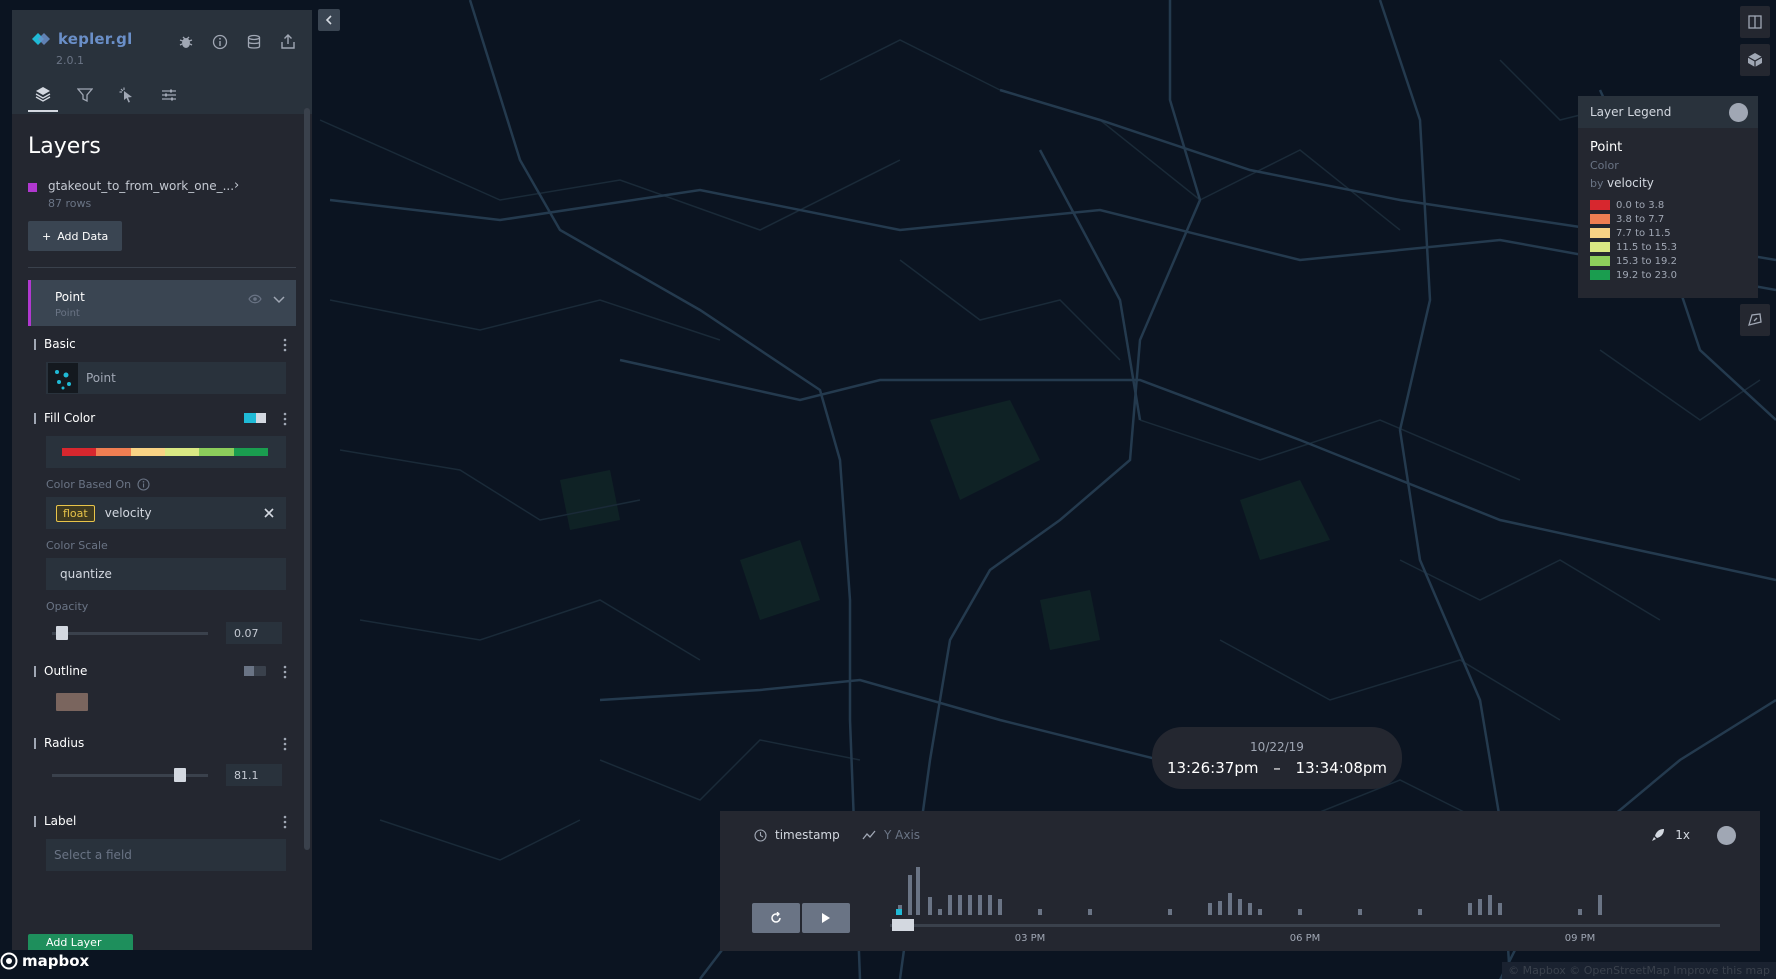 The height and width of the screenshot is (979, 1776). What do you see at coordinates (62, 632) in the screenshot?
I see `opacity-slider-handle` at bounding box center [62, 632].